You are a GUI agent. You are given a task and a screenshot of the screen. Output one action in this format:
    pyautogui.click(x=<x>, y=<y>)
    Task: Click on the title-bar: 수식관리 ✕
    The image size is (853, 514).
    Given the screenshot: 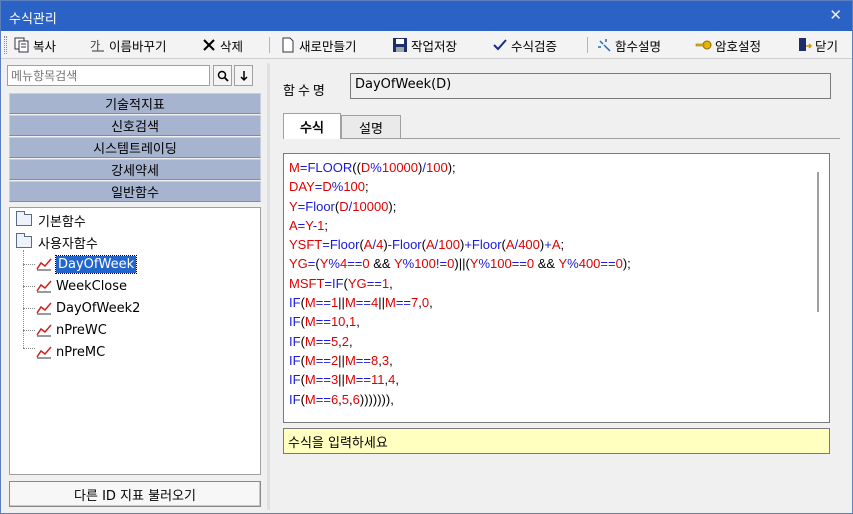 What is the action you would take?
    pyautogui.click(x=426, y=16)
    